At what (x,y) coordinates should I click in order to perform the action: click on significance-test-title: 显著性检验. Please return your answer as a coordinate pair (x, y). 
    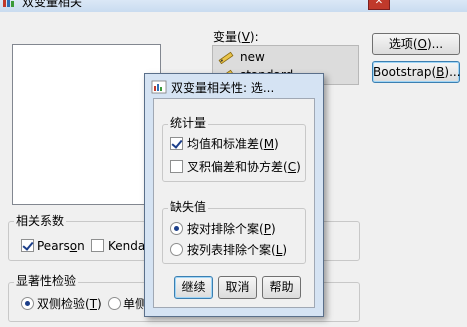
    Looking at the image, I should click on (46, 281).